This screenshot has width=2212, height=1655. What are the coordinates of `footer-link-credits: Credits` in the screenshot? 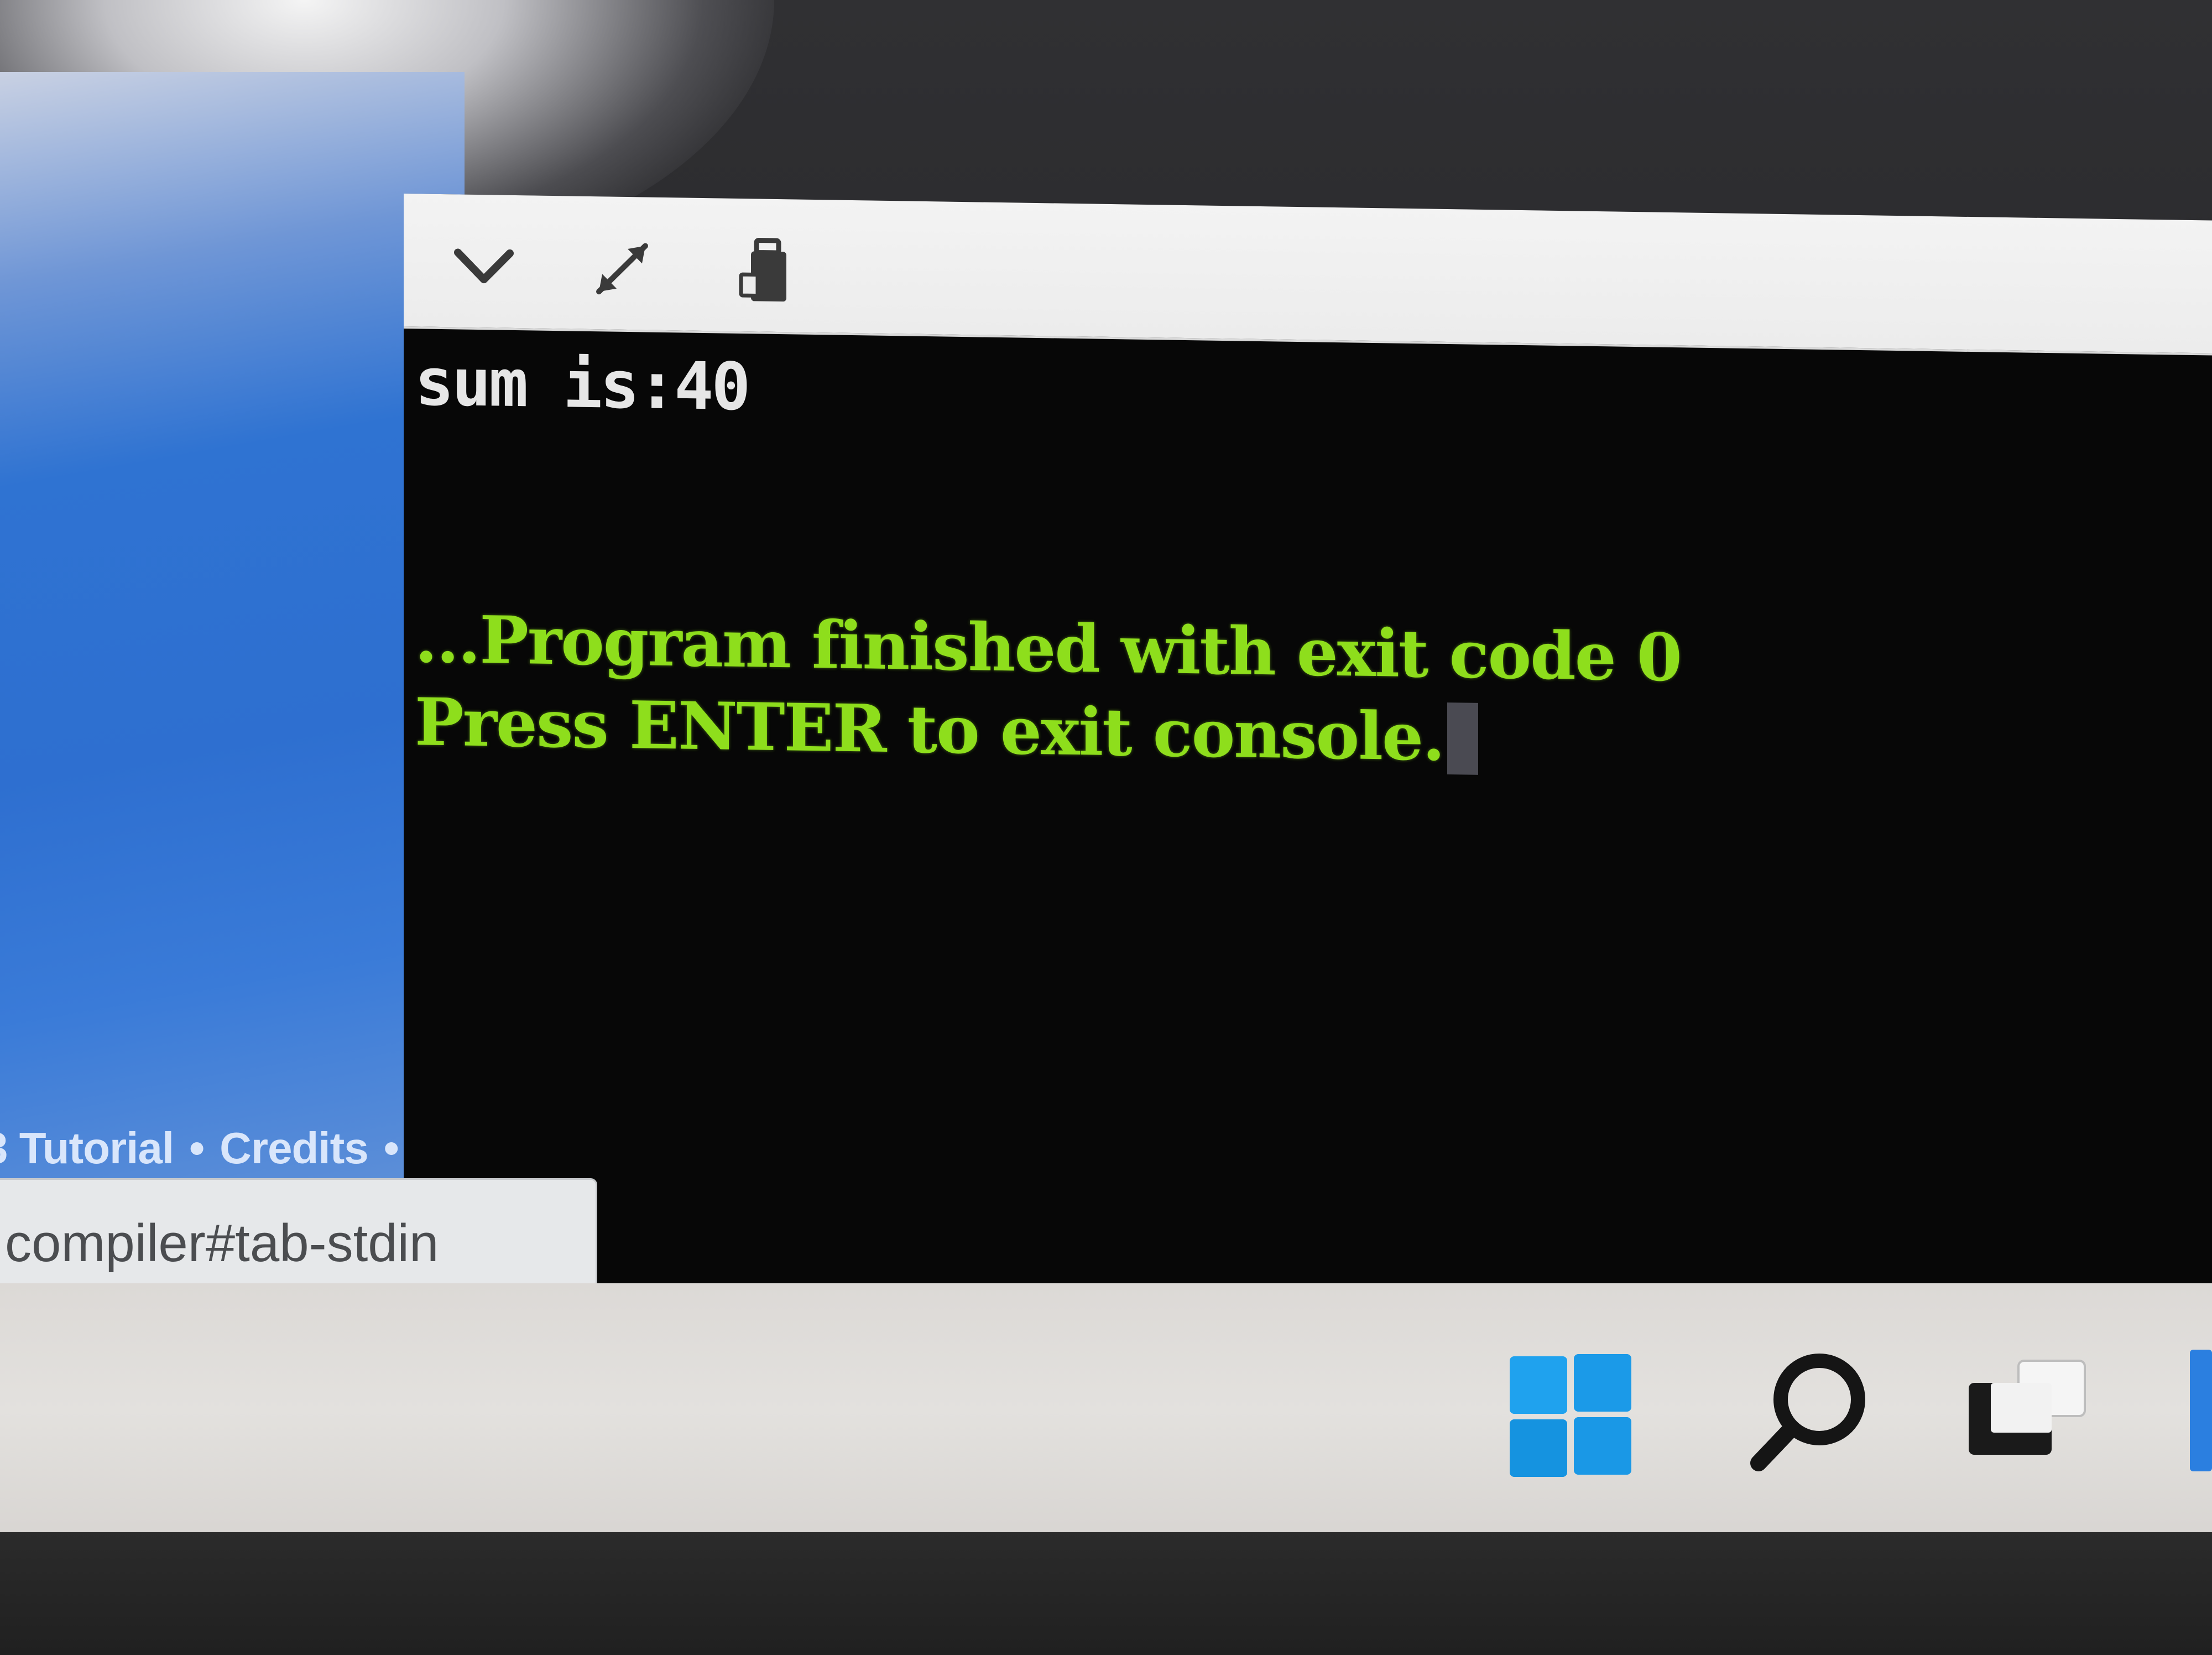 It's located at (295, 1148).